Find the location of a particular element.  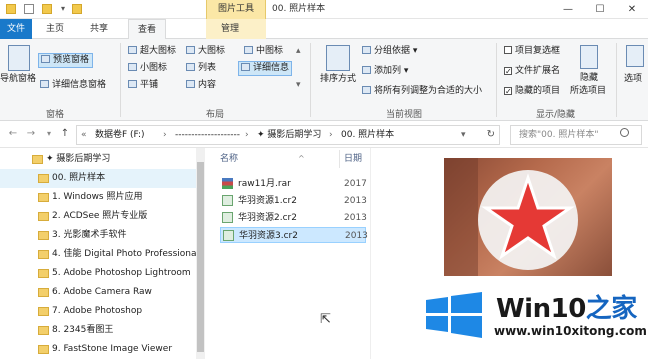

file-row: 华羽资源3.cr2 2013 is located at coordinates (294, 235).